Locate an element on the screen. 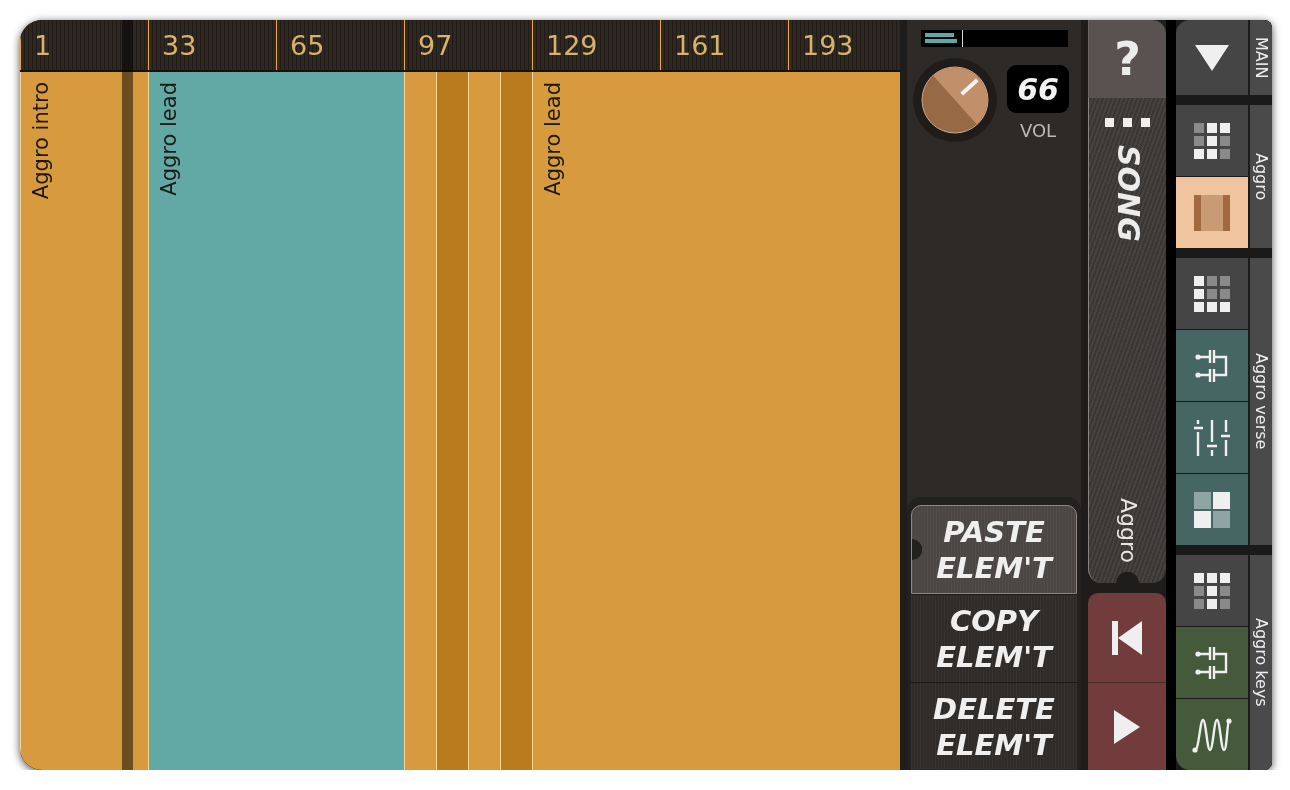 The width and height of the screenshot is (1290, 790). volume-label: VOL is located at coordinates (1038, 131).